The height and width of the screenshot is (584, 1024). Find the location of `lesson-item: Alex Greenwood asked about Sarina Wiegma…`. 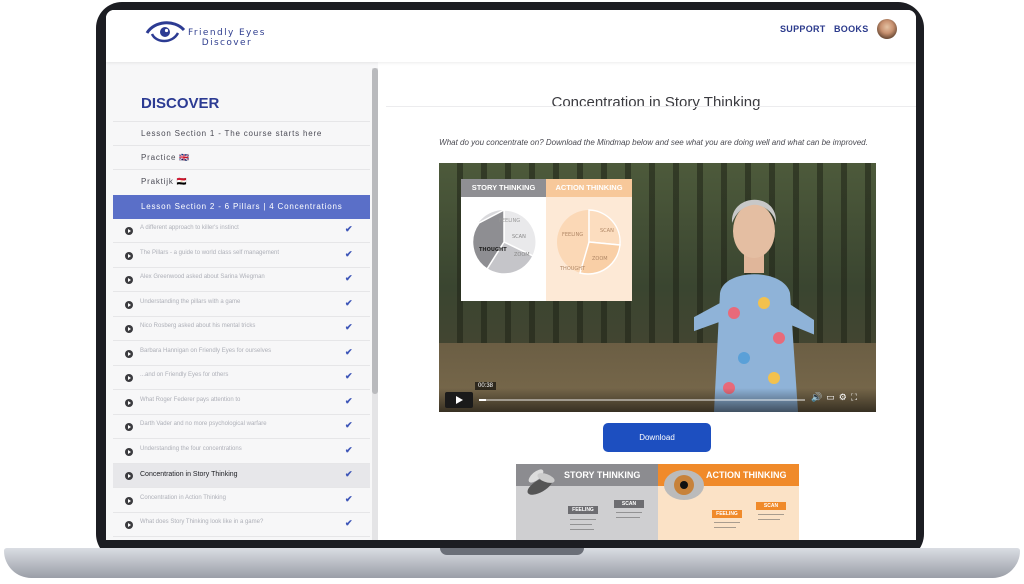

lesson-item: Alex Greenwood asked about Sarina Wiegma… is located at coordinates (241, 280).